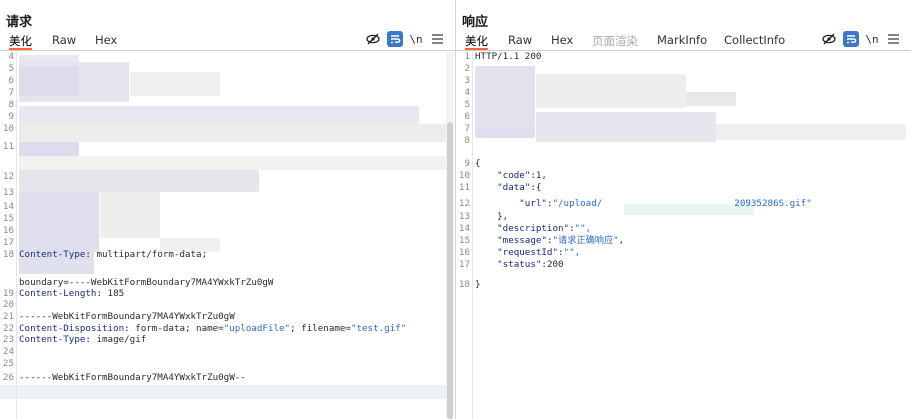  What do you see at coordinates (20, 41) in the screenshot?
I see `request-tab-pretty: 美化` at bounding box center [20, 41].